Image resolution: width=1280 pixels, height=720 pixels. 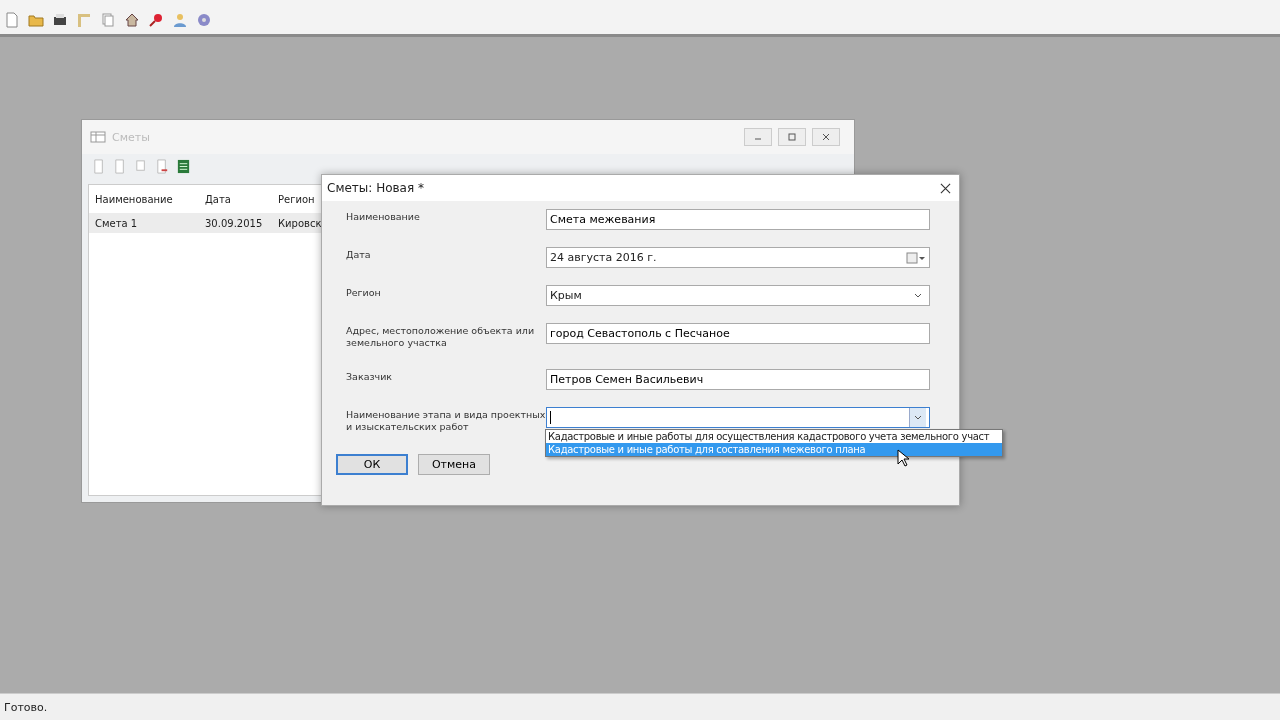 I want to click on minimize-button, so click(x=758, y=137).